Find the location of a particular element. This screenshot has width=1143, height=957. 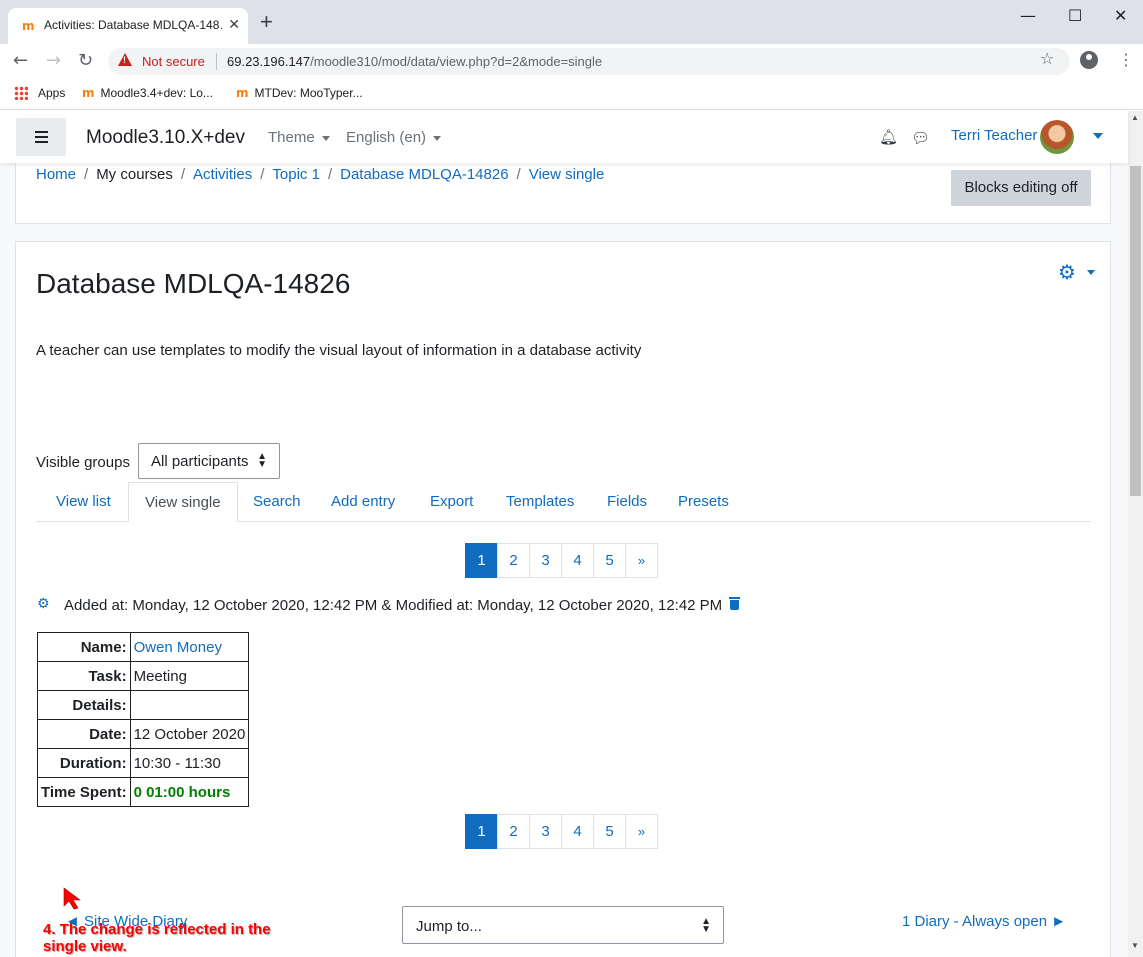

page-scrollbar: ▲ ▼ is located at coordinates (1135, 534).